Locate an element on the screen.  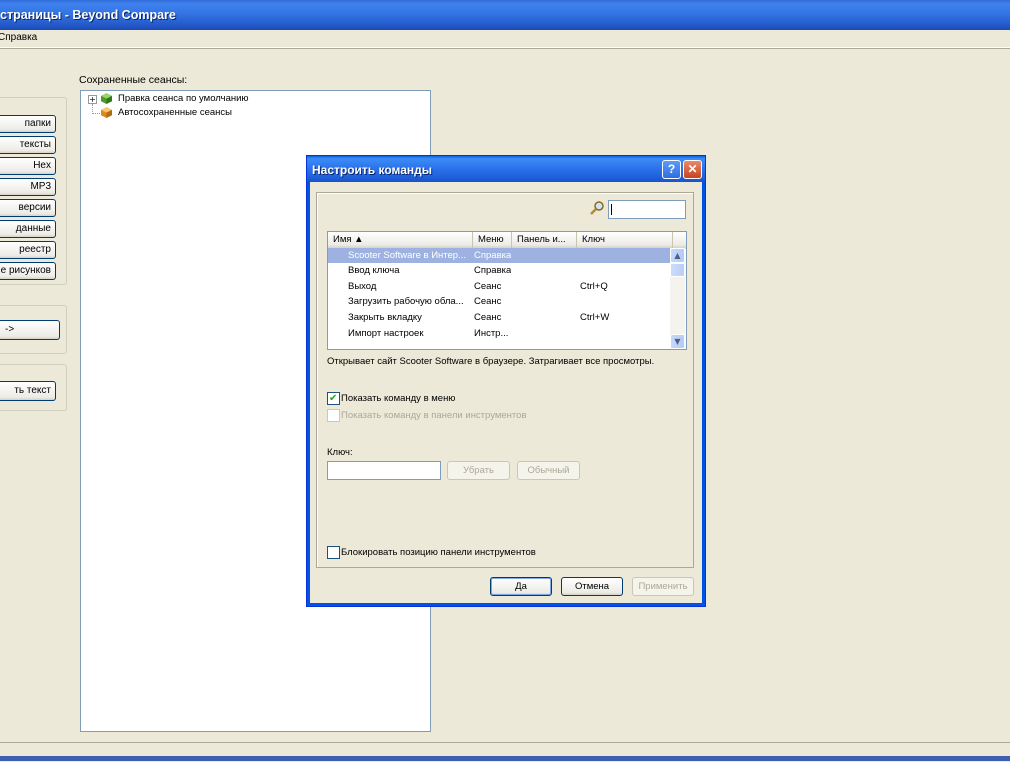
commands-list-scrollbar: ▲ ▼ is located at coordinates (677, 298).